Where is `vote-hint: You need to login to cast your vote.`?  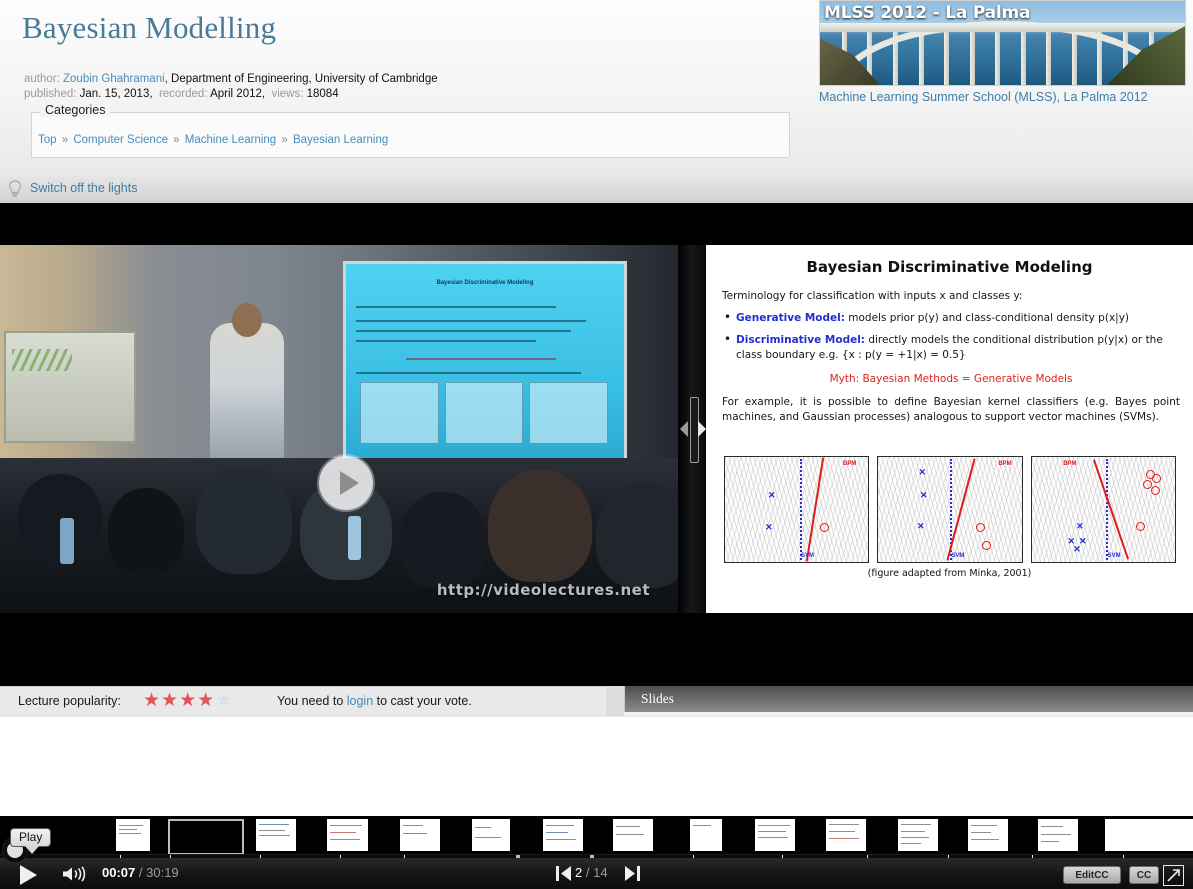 vote-hint: You need to login to cast your vote. is located at coordinates (374, 701).